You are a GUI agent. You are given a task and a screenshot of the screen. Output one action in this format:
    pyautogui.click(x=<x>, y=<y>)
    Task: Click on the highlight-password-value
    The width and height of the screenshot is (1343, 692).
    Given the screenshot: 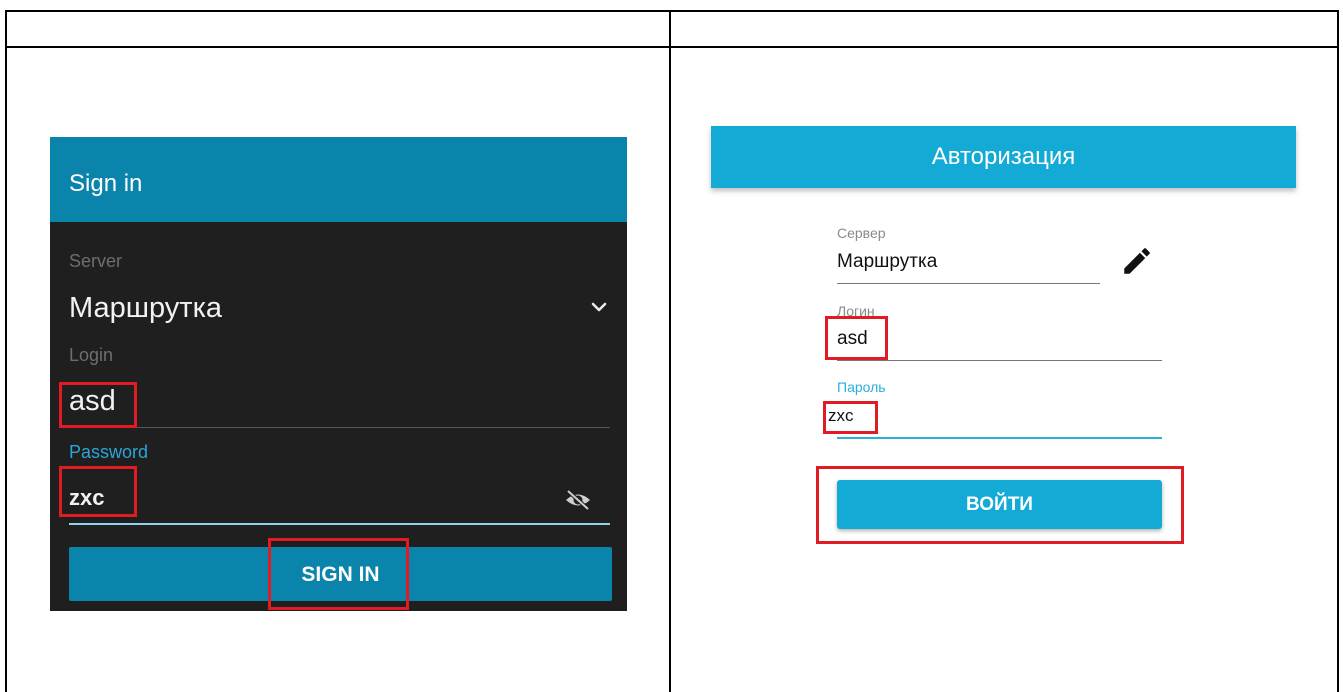 What is the action you would take?
    pyautogui.click(x=98, y=491)
    